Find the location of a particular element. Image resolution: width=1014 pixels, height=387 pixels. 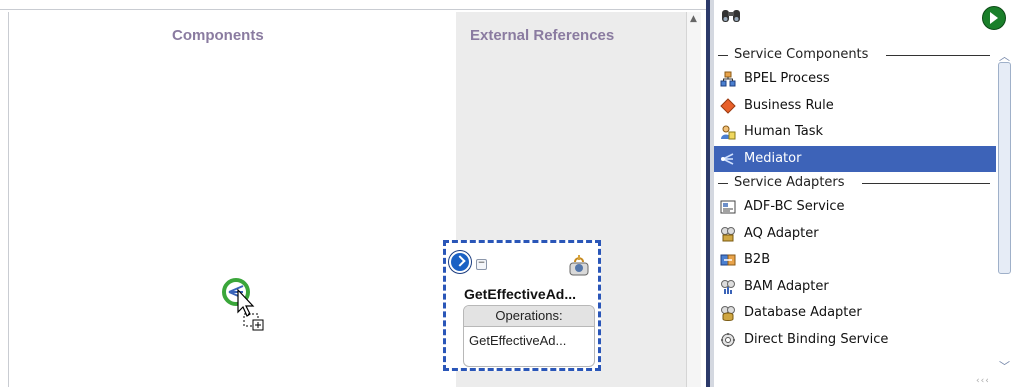

direct-binding-service-icon is located at coordinates (728, 339).